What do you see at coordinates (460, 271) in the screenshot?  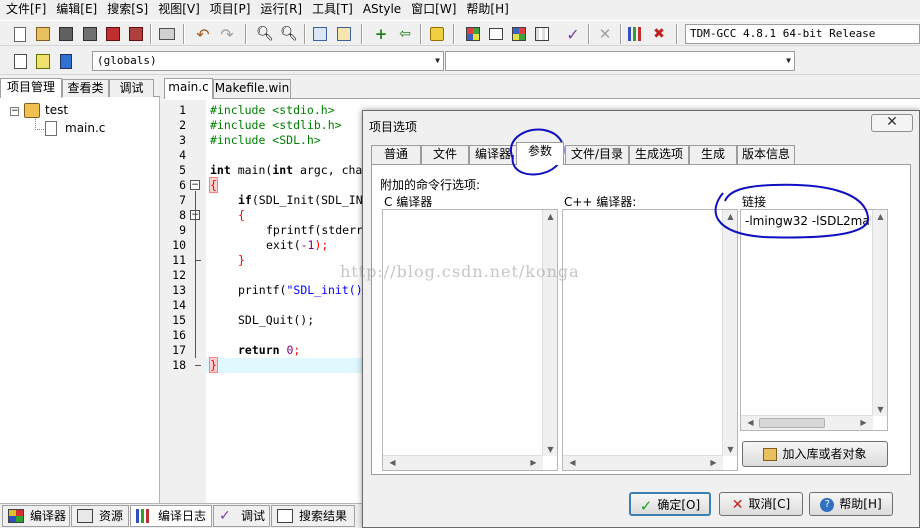 I see `watermark: http://blog.csdn.net/konga` at bounding box center [460, 271].